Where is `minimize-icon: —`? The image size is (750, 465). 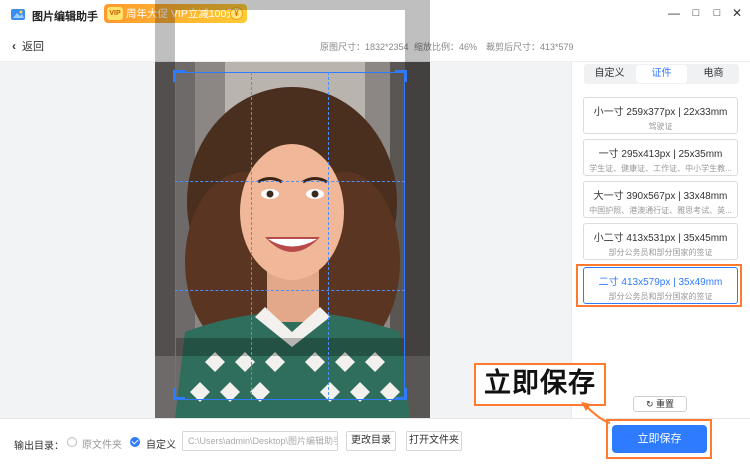
minimize-icon: — is located at coordinates (674, 13).